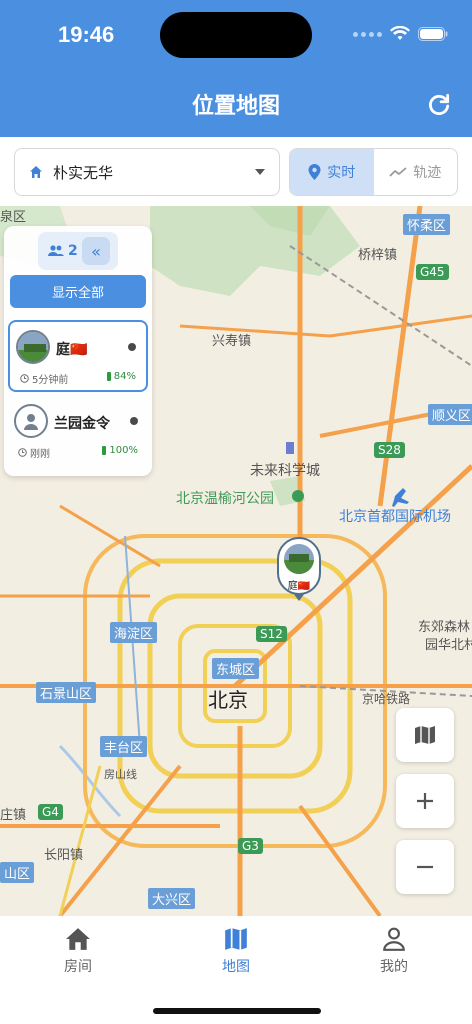 Image resolution: width=472 pixels, height=1024 pixels. I want to click on marker-pointer, so click(299, 597).